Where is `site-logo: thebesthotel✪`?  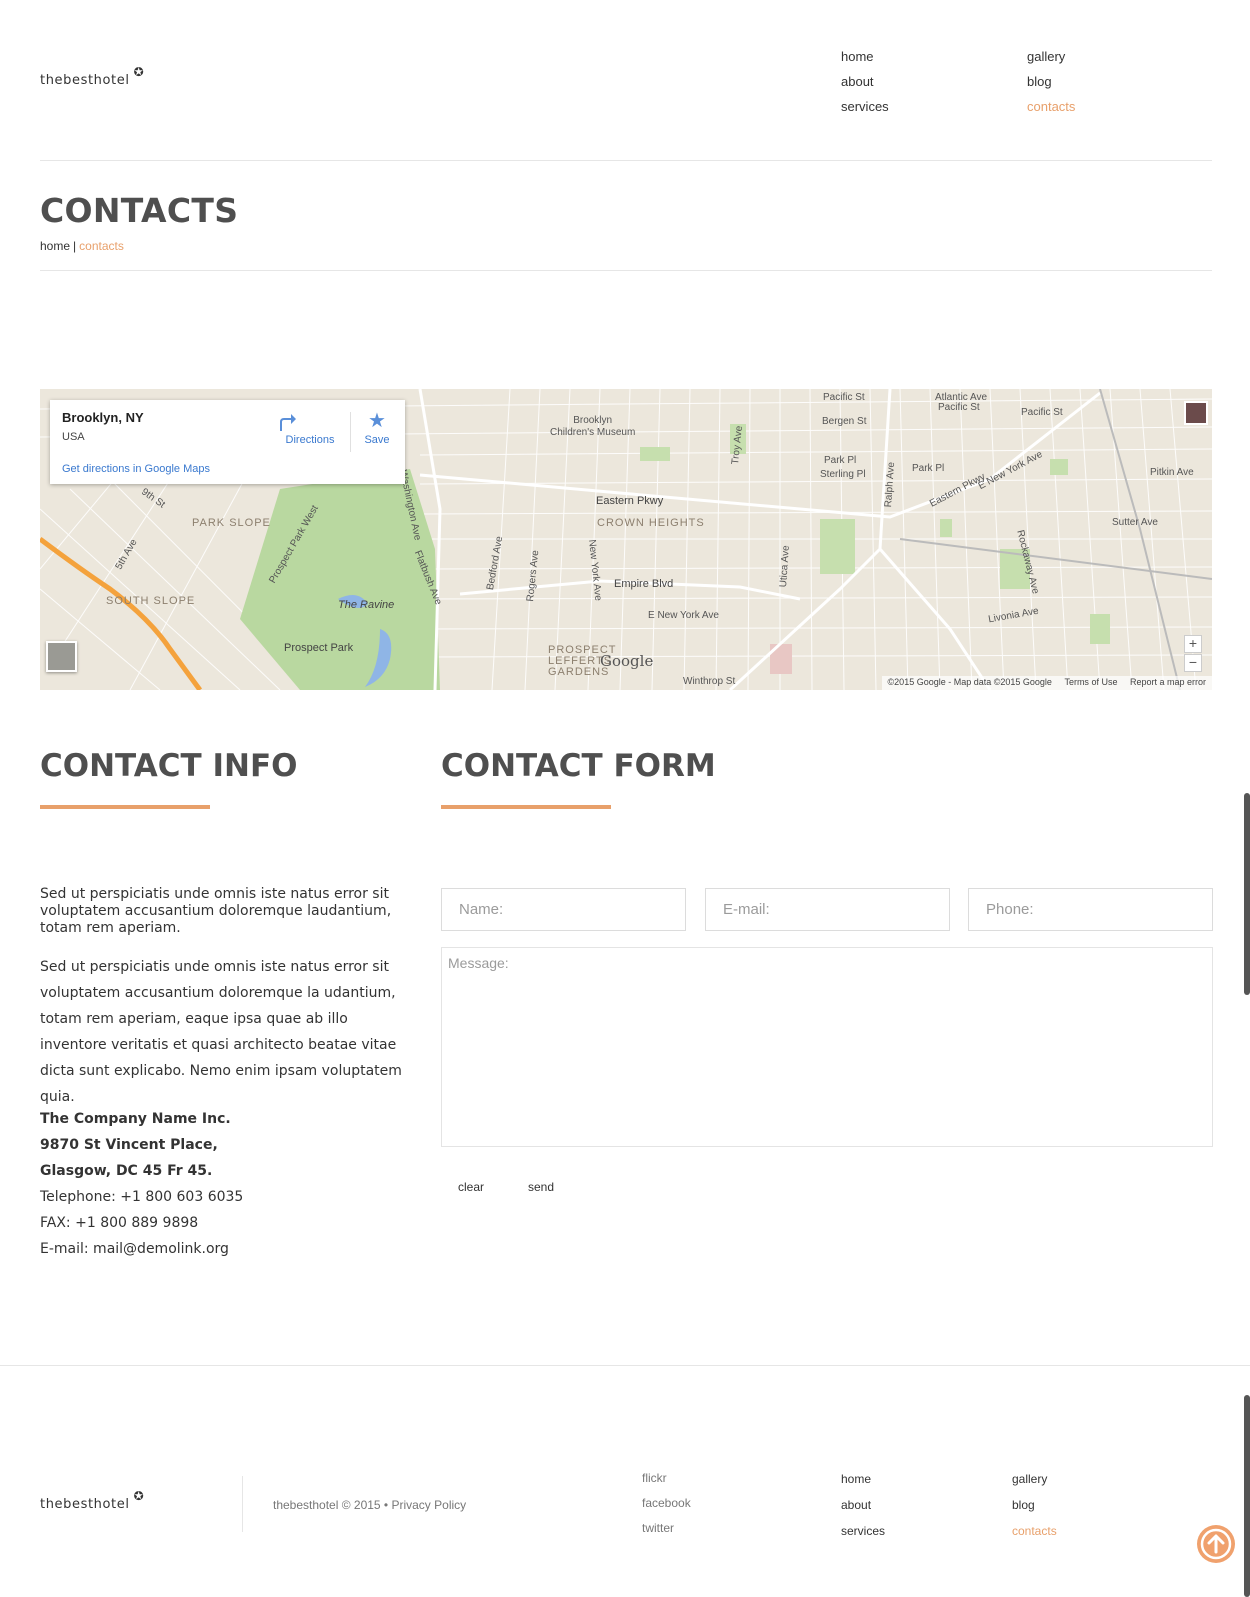
site-logo: thebesthotel✪ is located at coordinates (92, 76).